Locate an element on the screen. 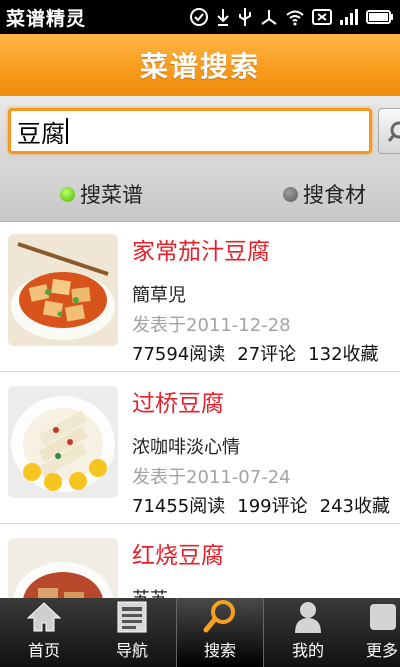  recipe-title: 家常茄汁豆腐 is located at coordinates (201, 249).